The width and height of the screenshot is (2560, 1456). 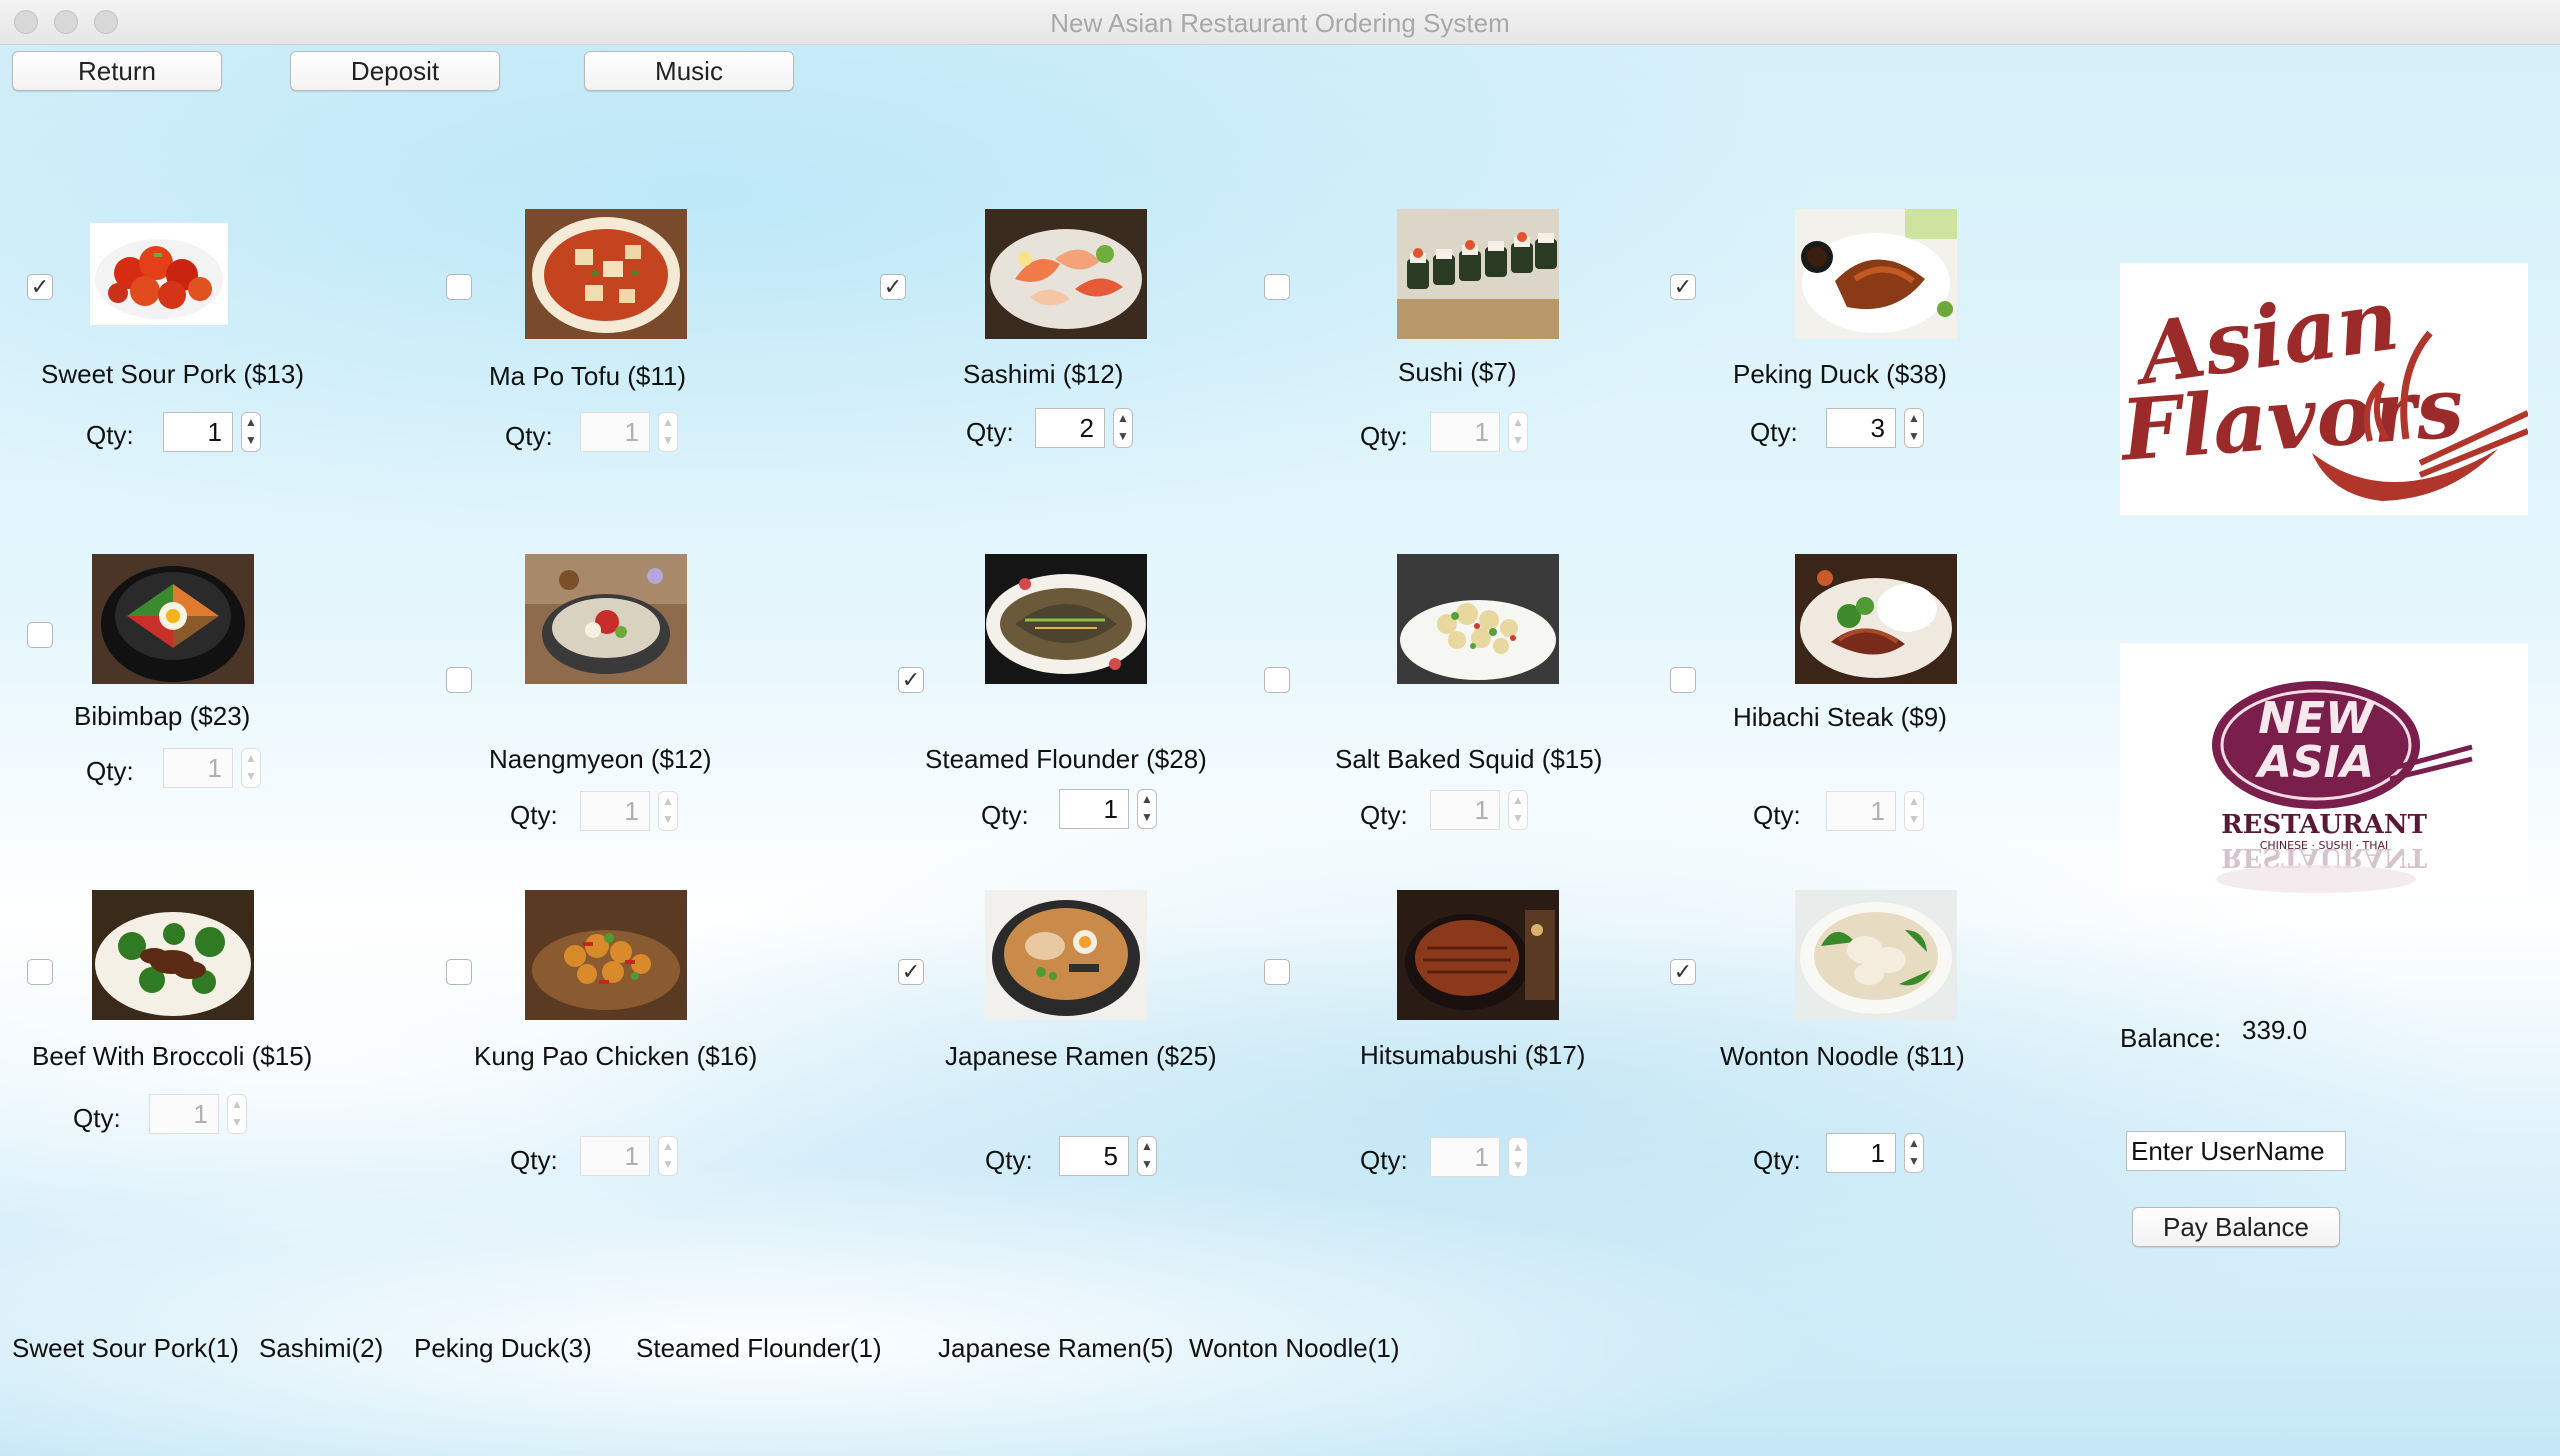 I want to click on dish-image-wonton-noodle, so click(x=1876, y=955).